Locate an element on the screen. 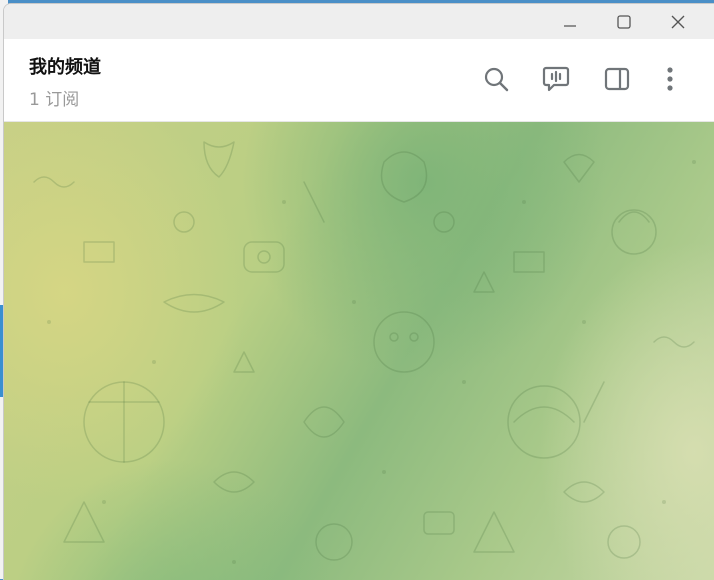 The image size is (714, 580). live-stream-icon is located at coordinates (556, 79).